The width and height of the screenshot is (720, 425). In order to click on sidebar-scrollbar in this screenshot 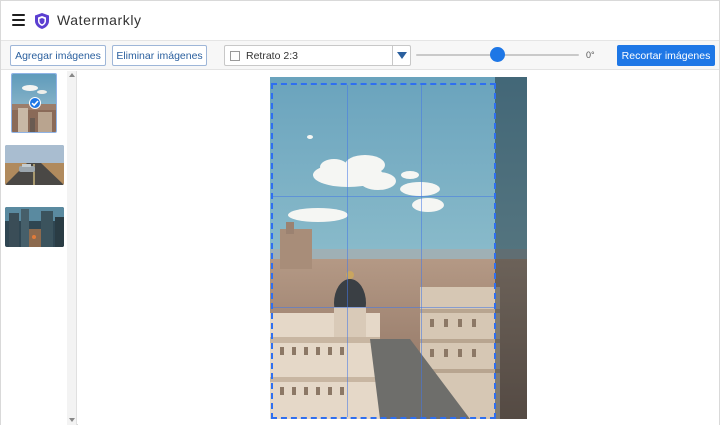, I will do `click(71, 248)`.